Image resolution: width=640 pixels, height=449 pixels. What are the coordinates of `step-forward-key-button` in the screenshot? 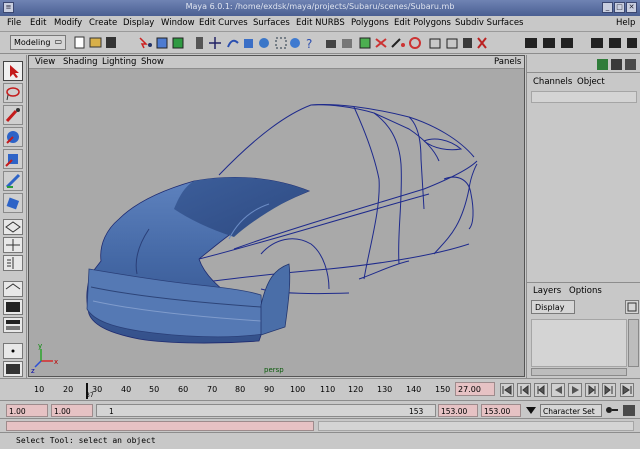 It's located at (609, 390).